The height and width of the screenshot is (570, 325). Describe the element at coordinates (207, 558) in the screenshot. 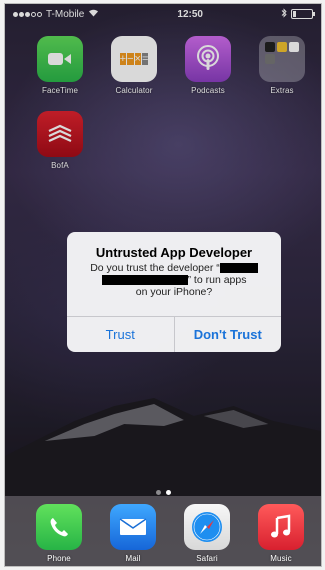

I see `app-label: Safari` at that location.